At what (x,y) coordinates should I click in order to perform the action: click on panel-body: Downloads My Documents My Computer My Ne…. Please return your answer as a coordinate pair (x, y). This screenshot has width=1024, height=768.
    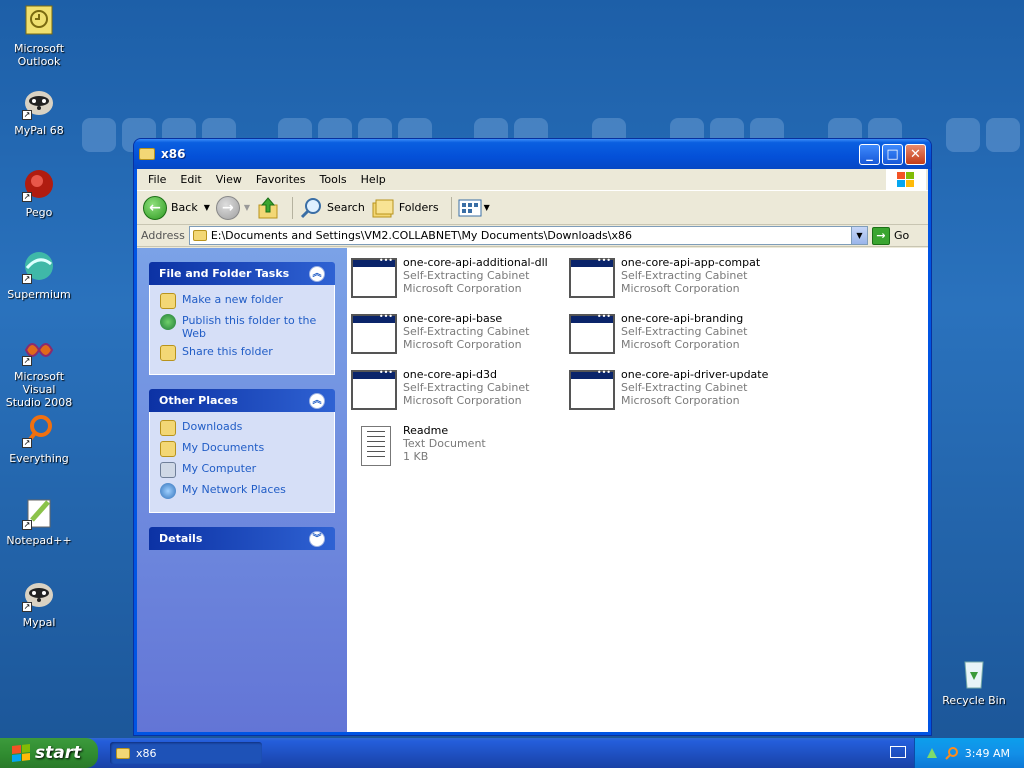
    Looking at the image, I should click on (242, 462).